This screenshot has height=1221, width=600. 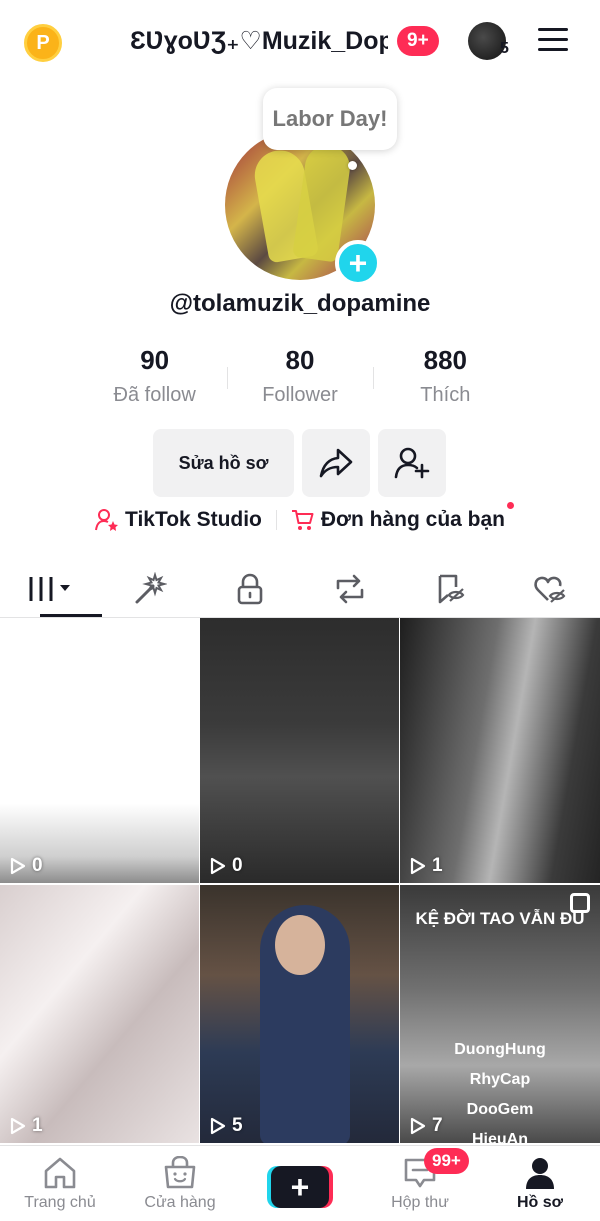 What do you see at coordinates (237, 1125) in the screenshot?
I see `view-count-value: 5` at bounding box center [237, 1125].